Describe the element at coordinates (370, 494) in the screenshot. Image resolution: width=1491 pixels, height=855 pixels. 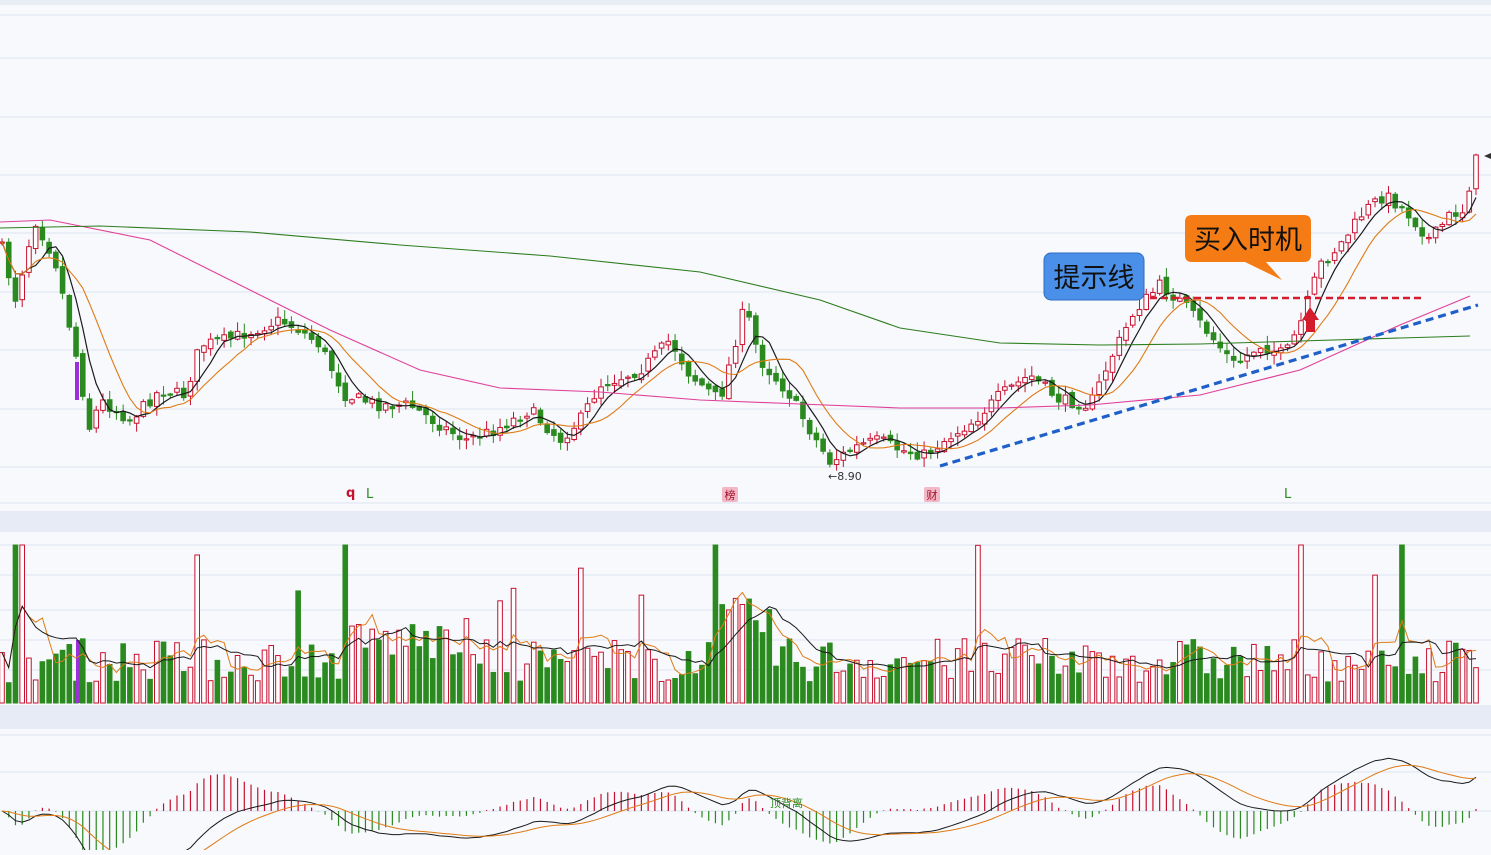
I see `event-marker-l: L` at that location.